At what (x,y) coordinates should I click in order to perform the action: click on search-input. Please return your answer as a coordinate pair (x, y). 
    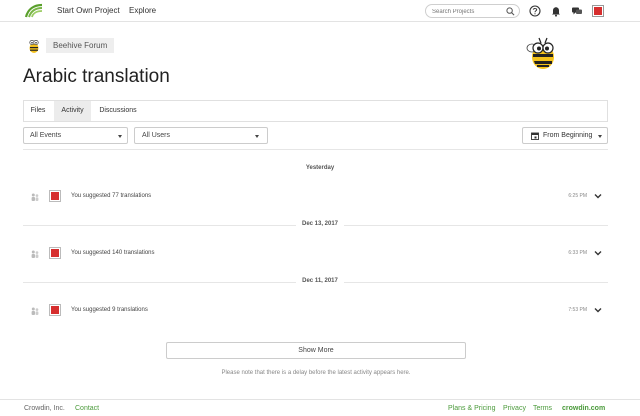
    Looking at the image, I should click on (468, 12).